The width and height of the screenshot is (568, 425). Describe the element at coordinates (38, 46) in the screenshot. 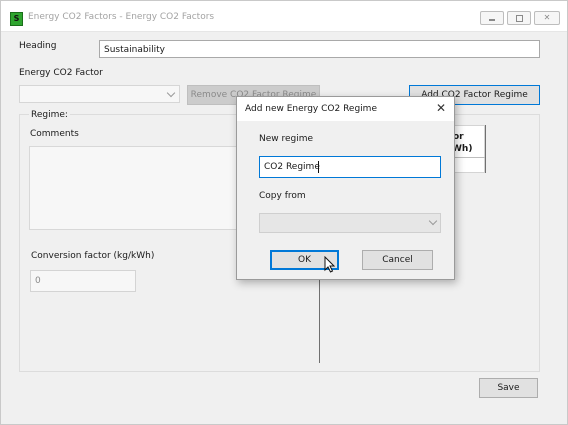

I see `heading-label: Heading` at that location.